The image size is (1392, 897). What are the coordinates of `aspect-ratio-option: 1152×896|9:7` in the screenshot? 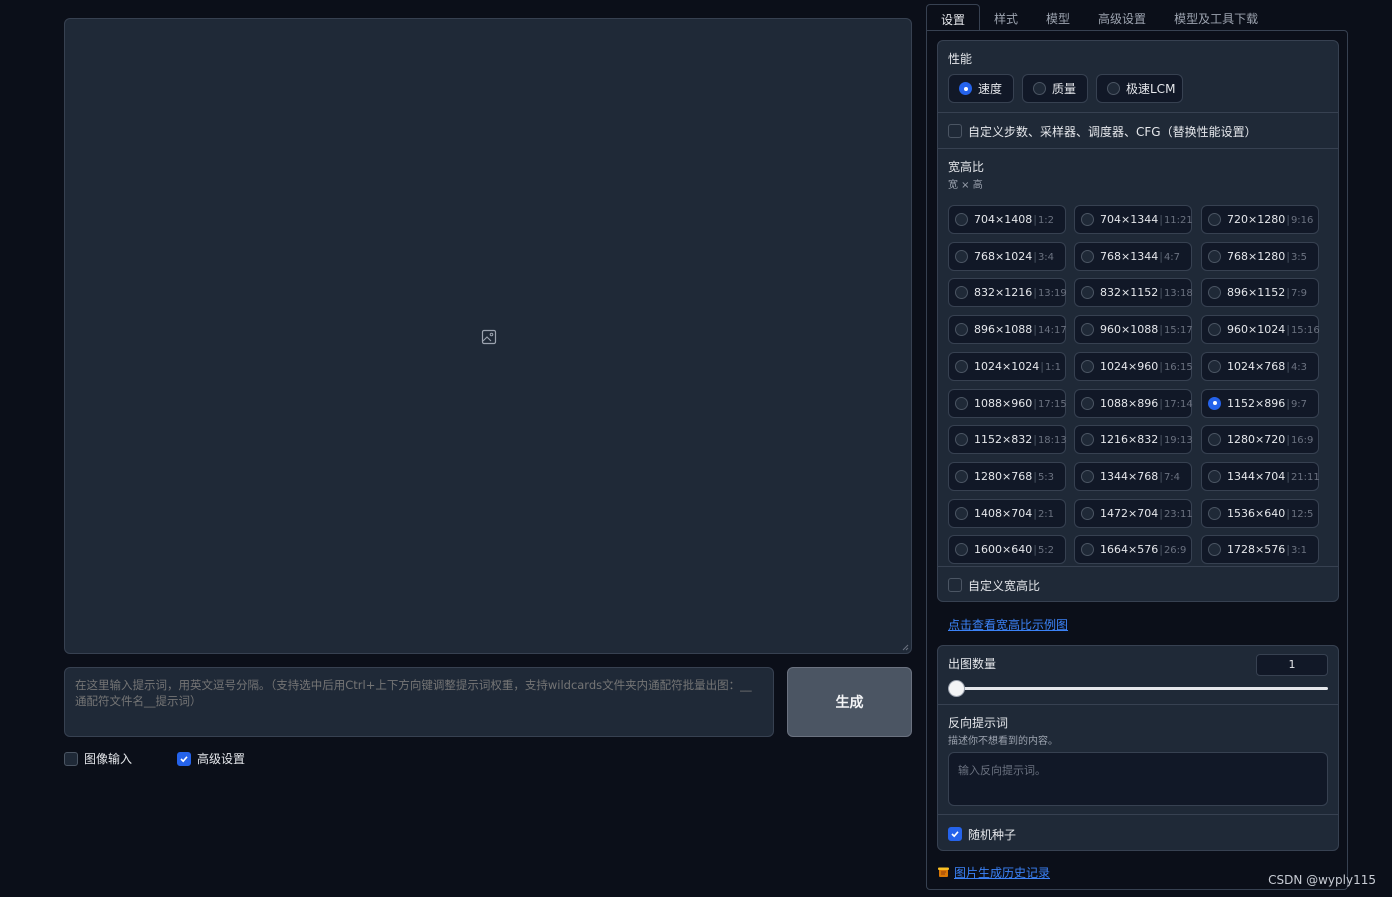 It's located at (1260, 403).